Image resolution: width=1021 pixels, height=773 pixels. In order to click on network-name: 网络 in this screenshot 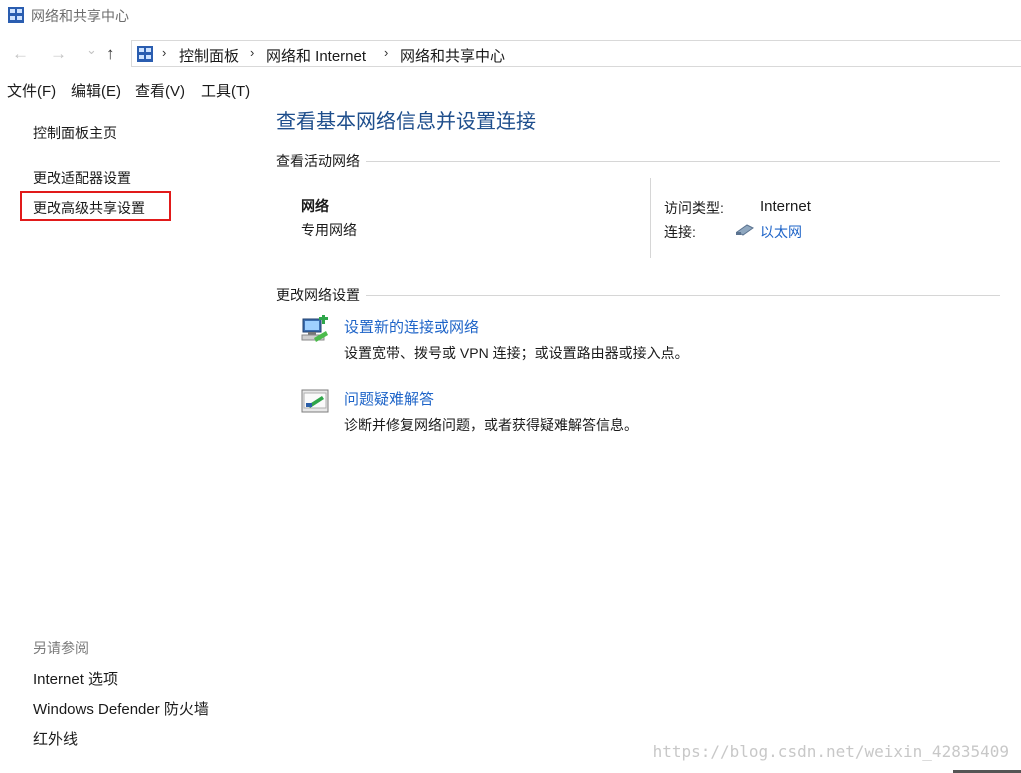, I will do `click(315, 206)`.